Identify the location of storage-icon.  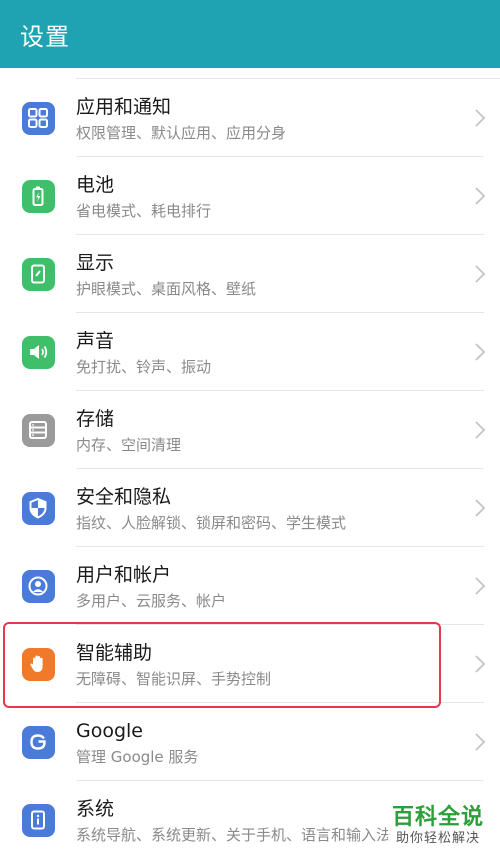
(38, 430).